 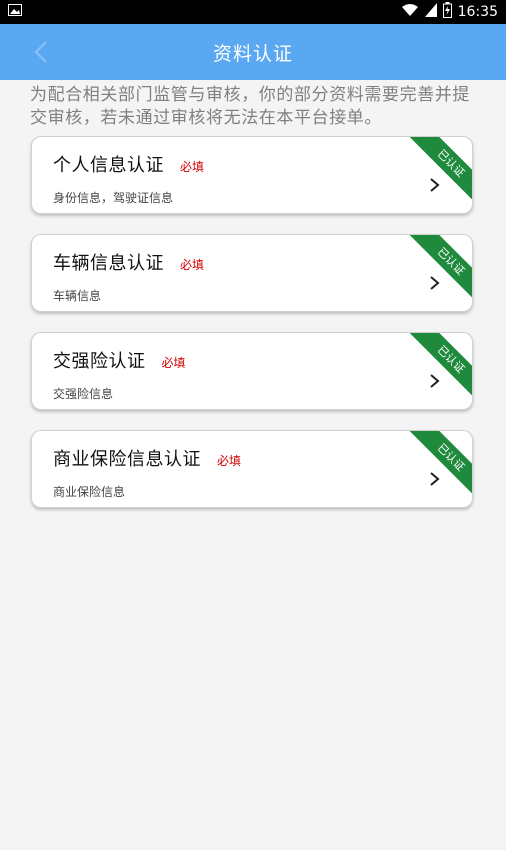 I want to click on card-subtitle: 商业保险信息, so click(x=89, y=492).